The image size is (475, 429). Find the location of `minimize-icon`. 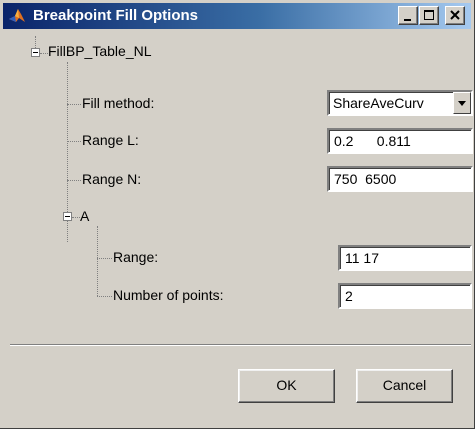

minimize-icon is located at coordinates (407, 20).